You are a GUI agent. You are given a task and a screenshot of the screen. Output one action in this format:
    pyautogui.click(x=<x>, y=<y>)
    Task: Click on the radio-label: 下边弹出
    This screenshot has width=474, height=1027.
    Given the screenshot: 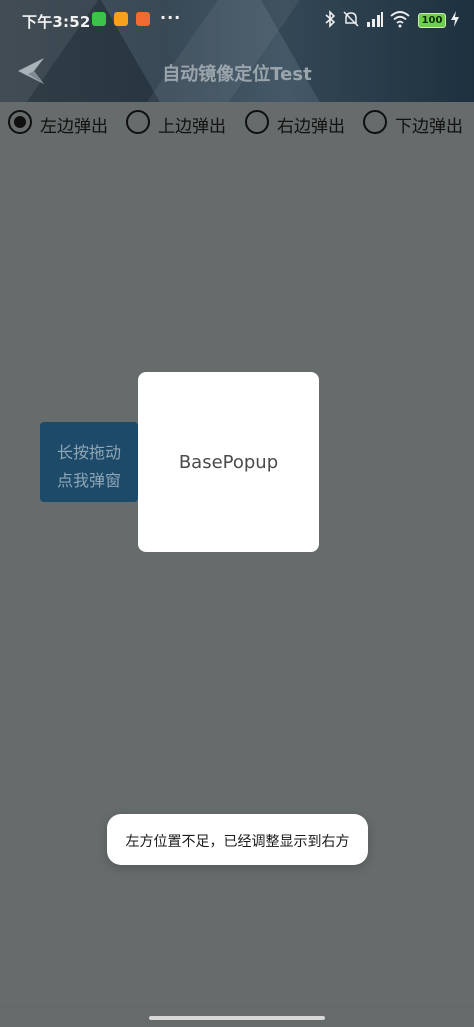 What is the action you would take?
    pyautogui.click(x=429, y=127)
    